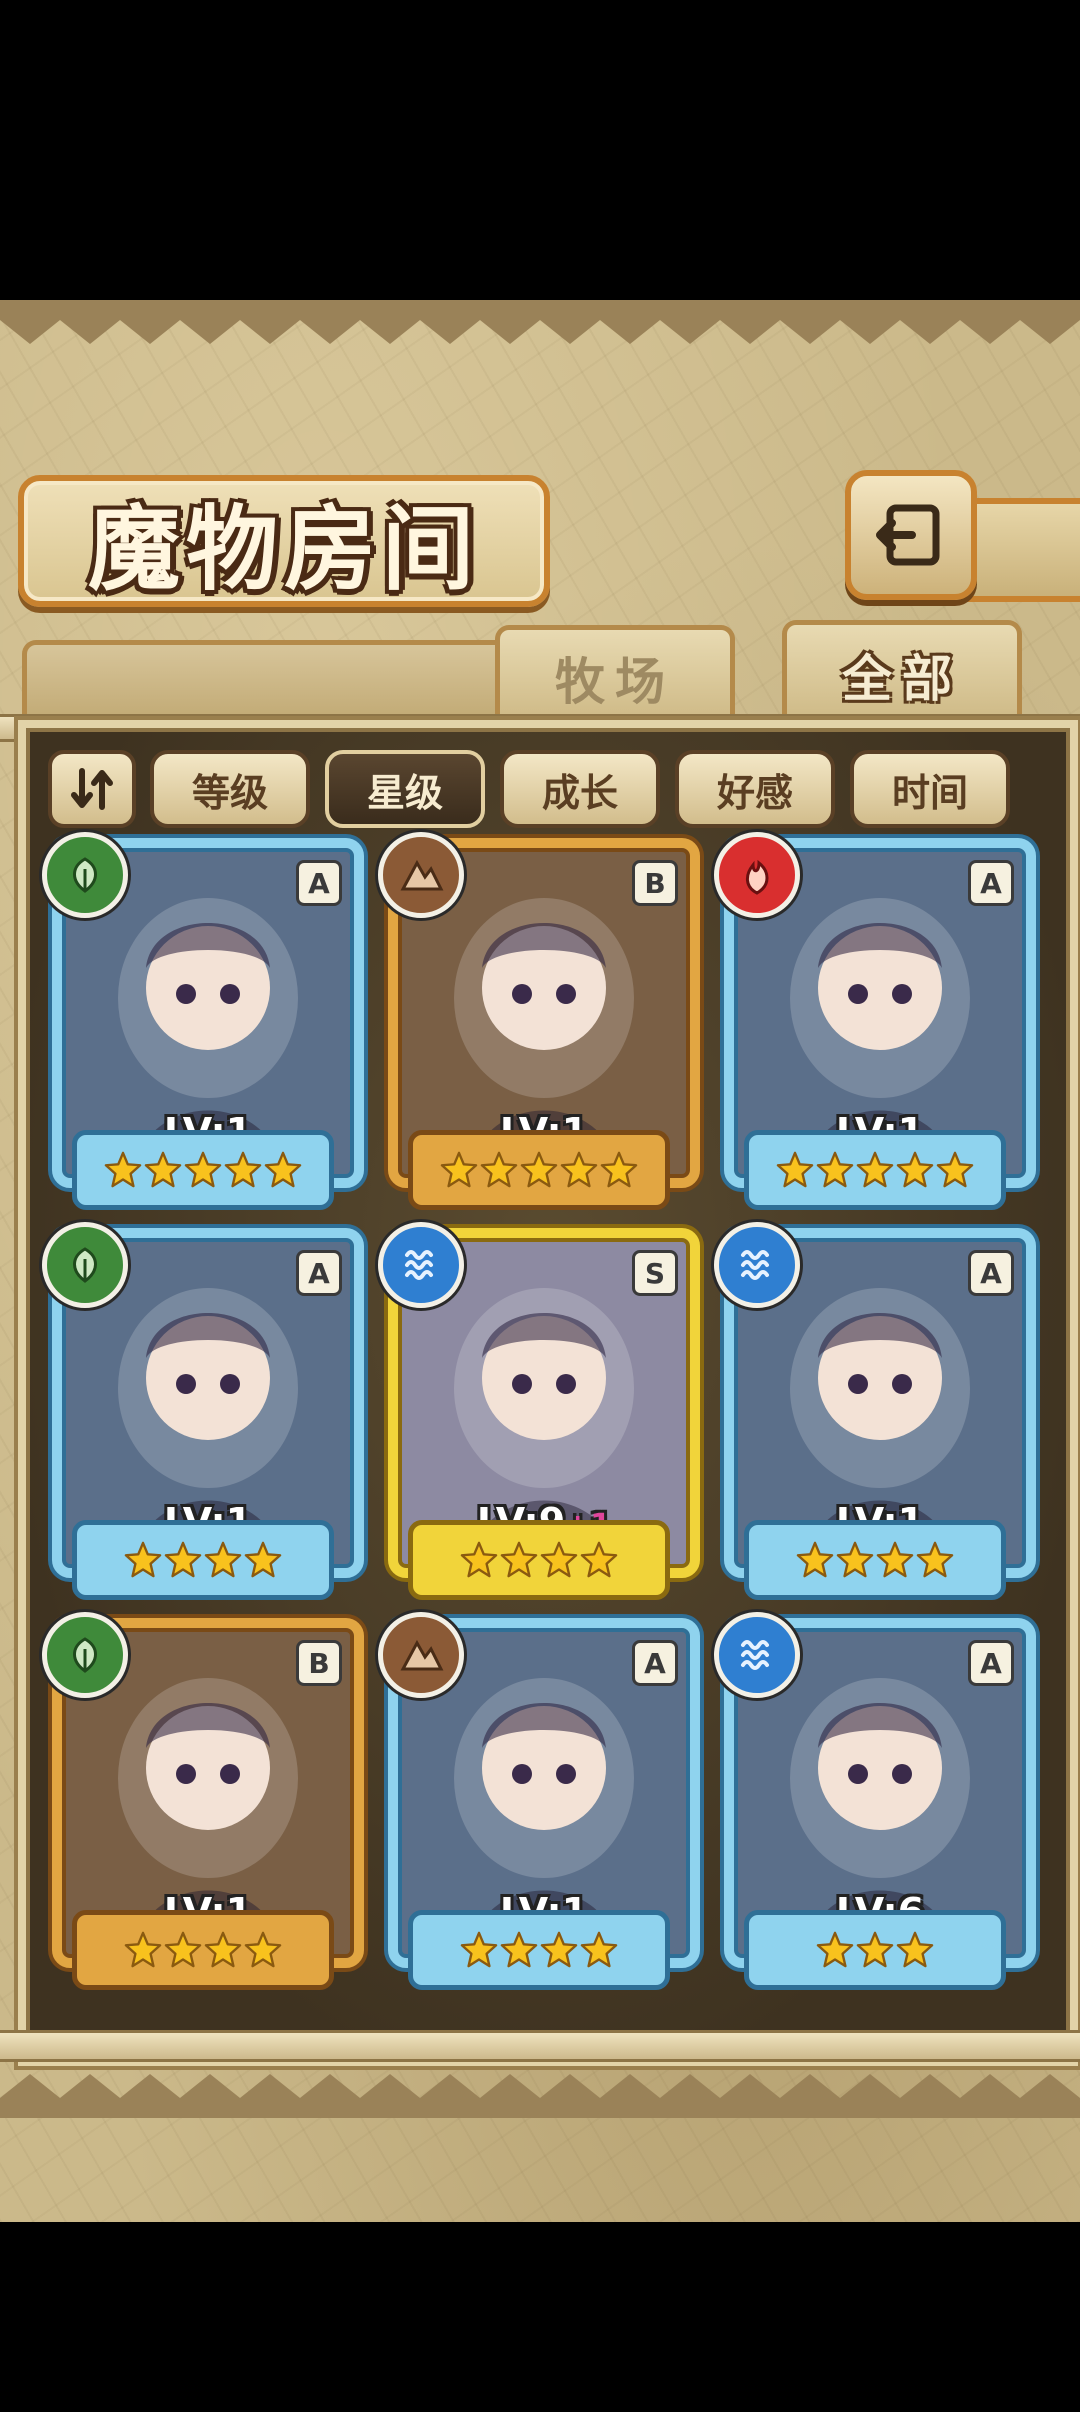  What do you see at coordinates (580, 789) in the screenshot?
I see `sort-growth-button: 成长` at bounding box center [580, 789].